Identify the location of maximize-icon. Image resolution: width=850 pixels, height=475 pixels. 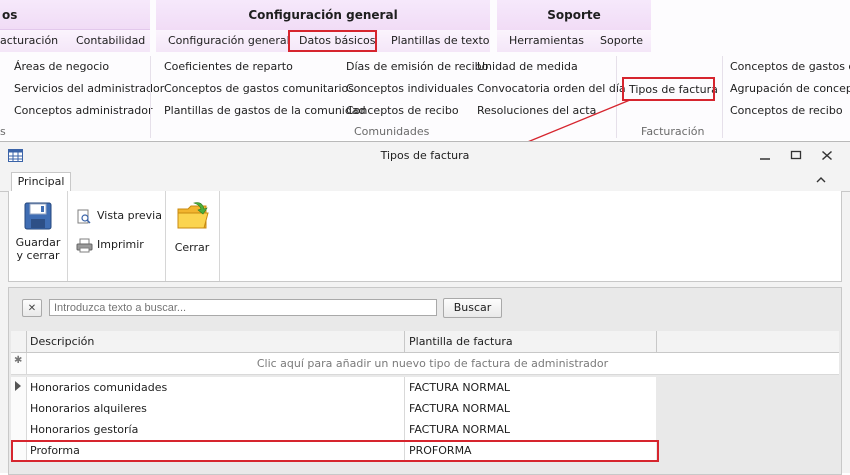
(796, 156).